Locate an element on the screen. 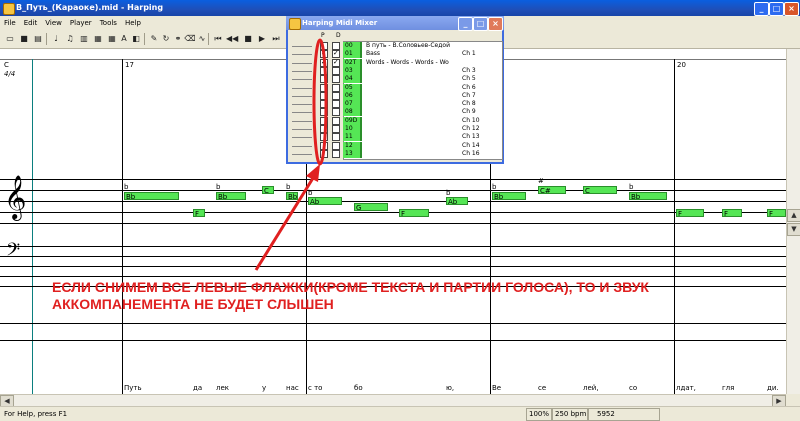  note-bar: C is located at coordinates (600, 190).